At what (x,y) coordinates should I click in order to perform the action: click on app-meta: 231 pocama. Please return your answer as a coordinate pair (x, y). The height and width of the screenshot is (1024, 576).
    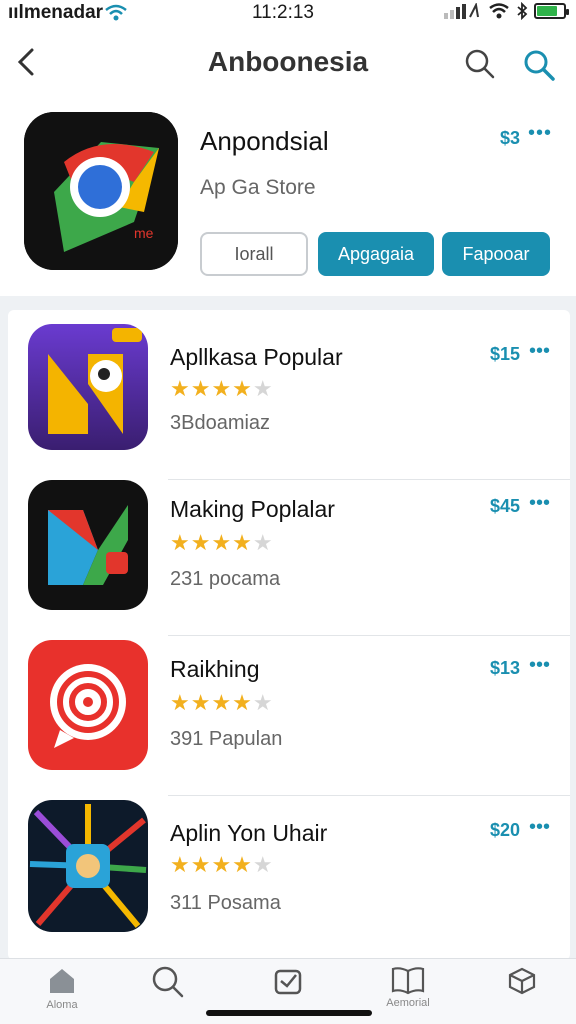
    Looking at the image, I should click on (225, 579).